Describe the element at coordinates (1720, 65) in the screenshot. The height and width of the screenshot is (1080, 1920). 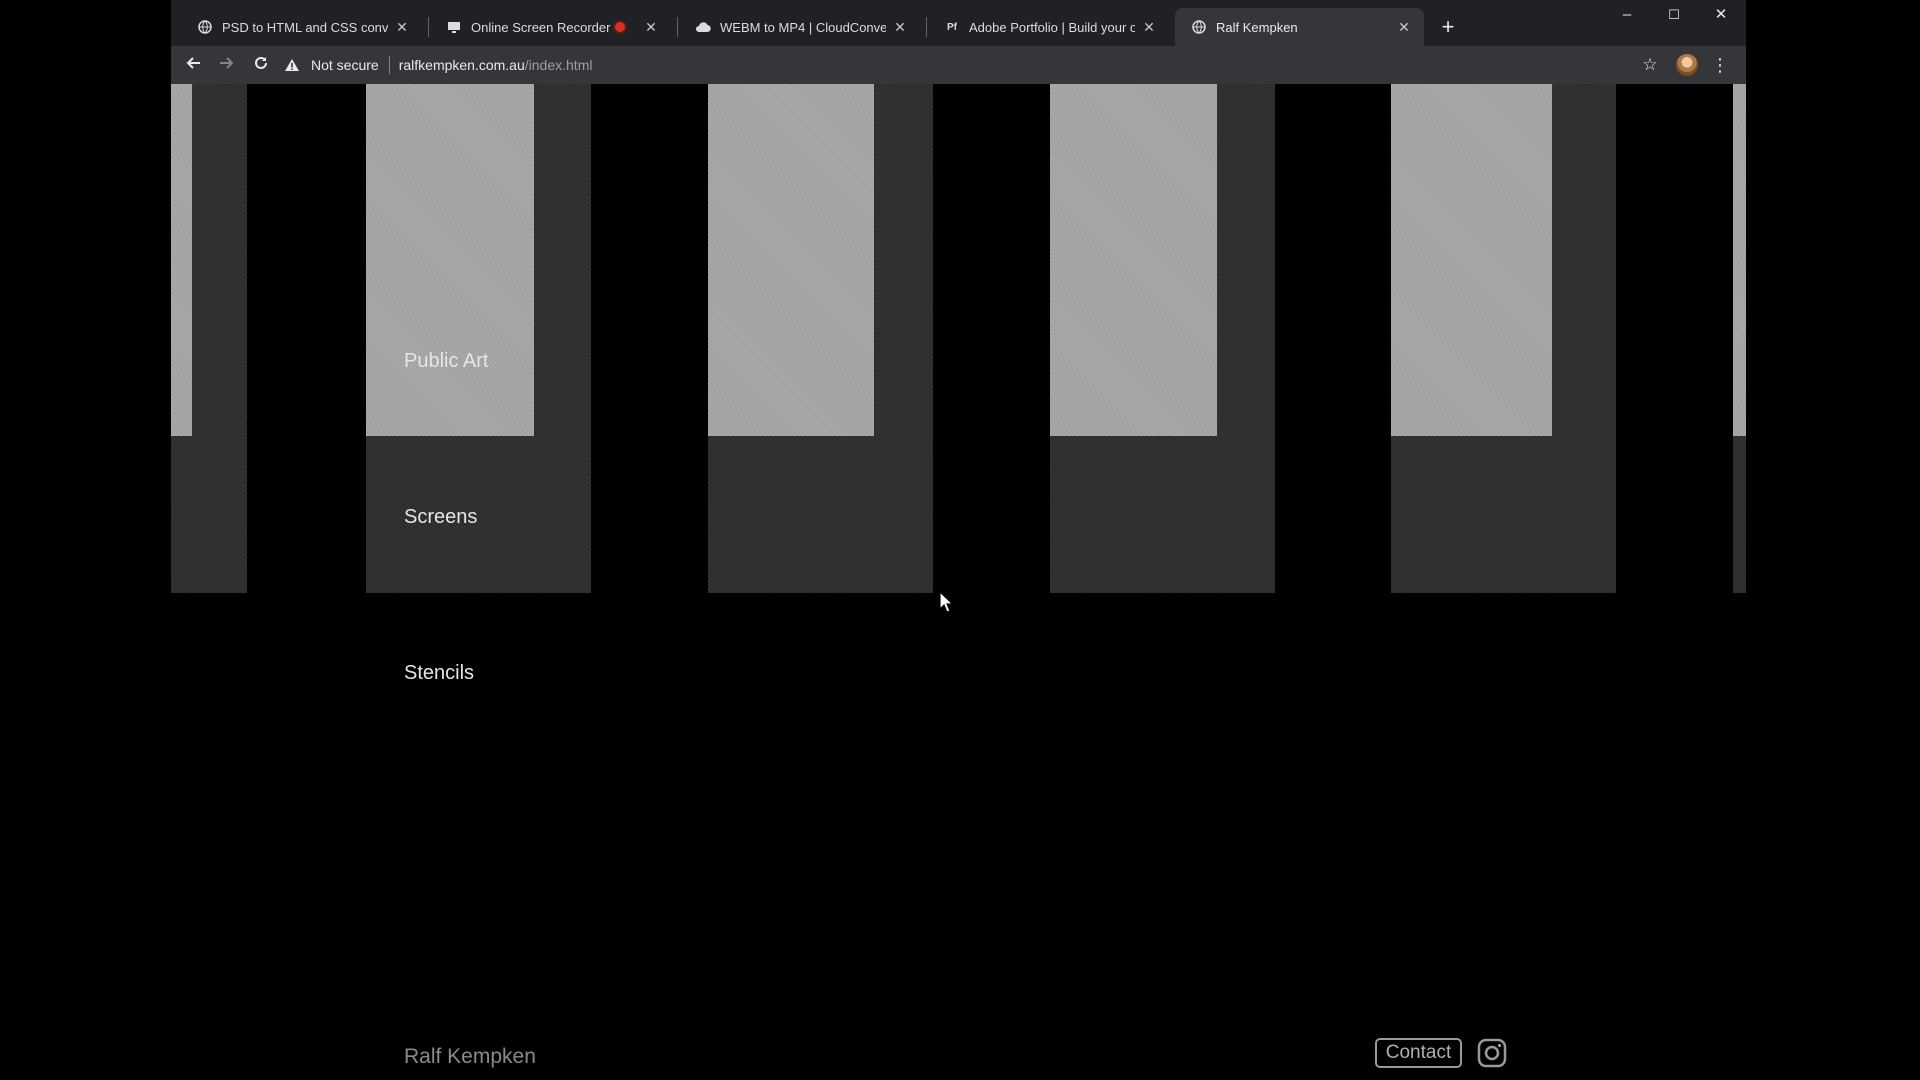
I see `menu-kebab-icon: ⋮` at that location.